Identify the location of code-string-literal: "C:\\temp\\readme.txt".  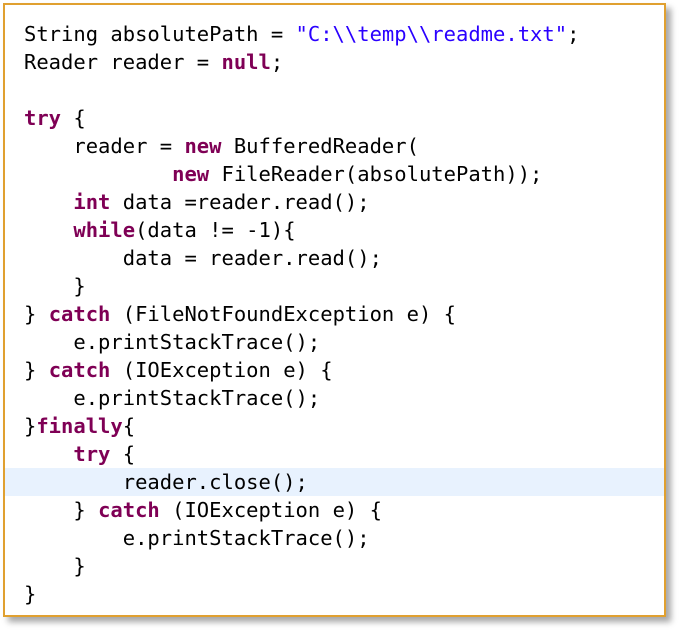
(431, 34).